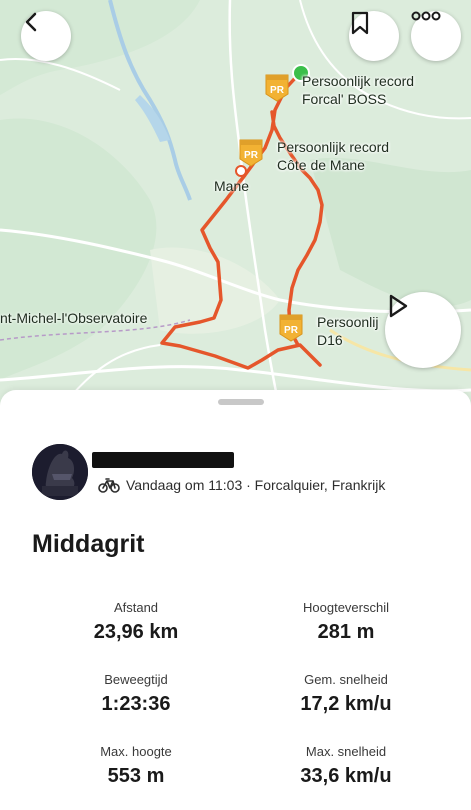  I want to click on stat-label: Hoogteverschil, so click(346, 607).